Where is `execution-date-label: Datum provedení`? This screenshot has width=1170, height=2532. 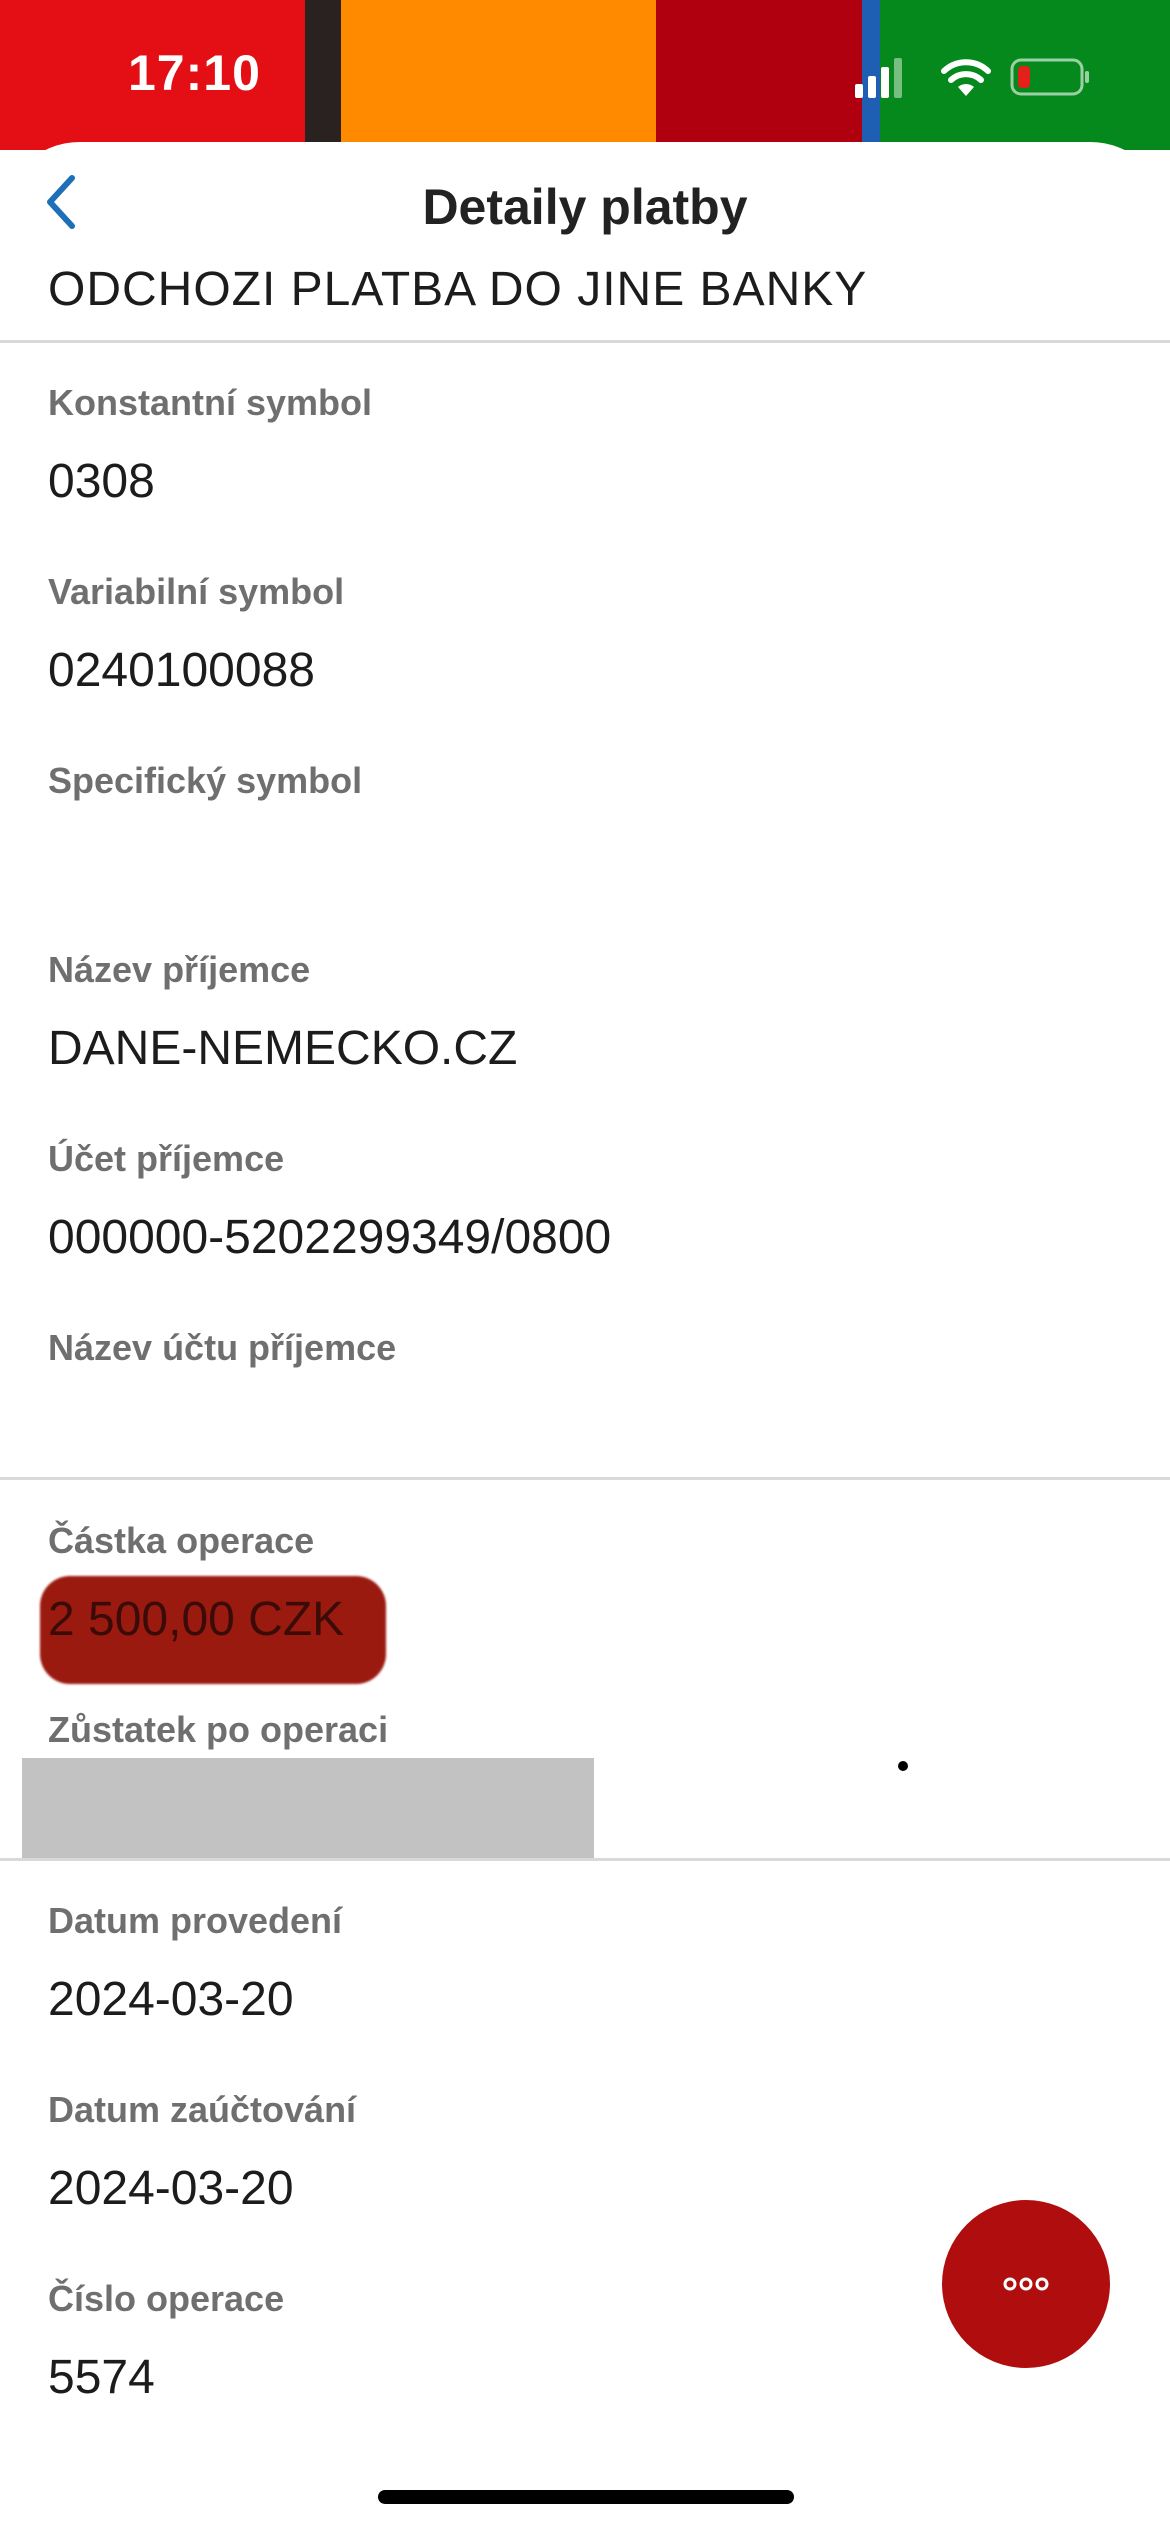
execution-date-label: Datum provedení is located at coordinates (195, 1920).